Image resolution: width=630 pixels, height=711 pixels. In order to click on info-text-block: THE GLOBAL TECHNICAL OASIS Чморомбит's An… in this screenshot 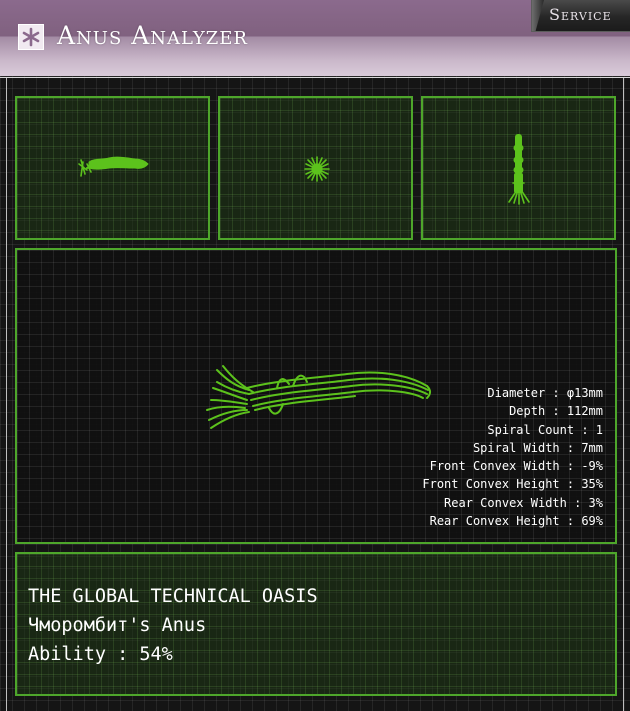, I will do `click(173, 625)`.